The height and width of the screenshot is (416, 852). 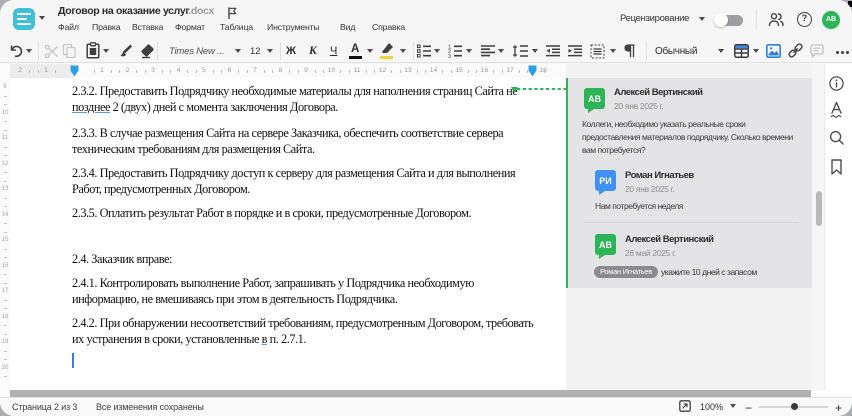 I want to click on svg-text: 3, so click(x=449, y=56).